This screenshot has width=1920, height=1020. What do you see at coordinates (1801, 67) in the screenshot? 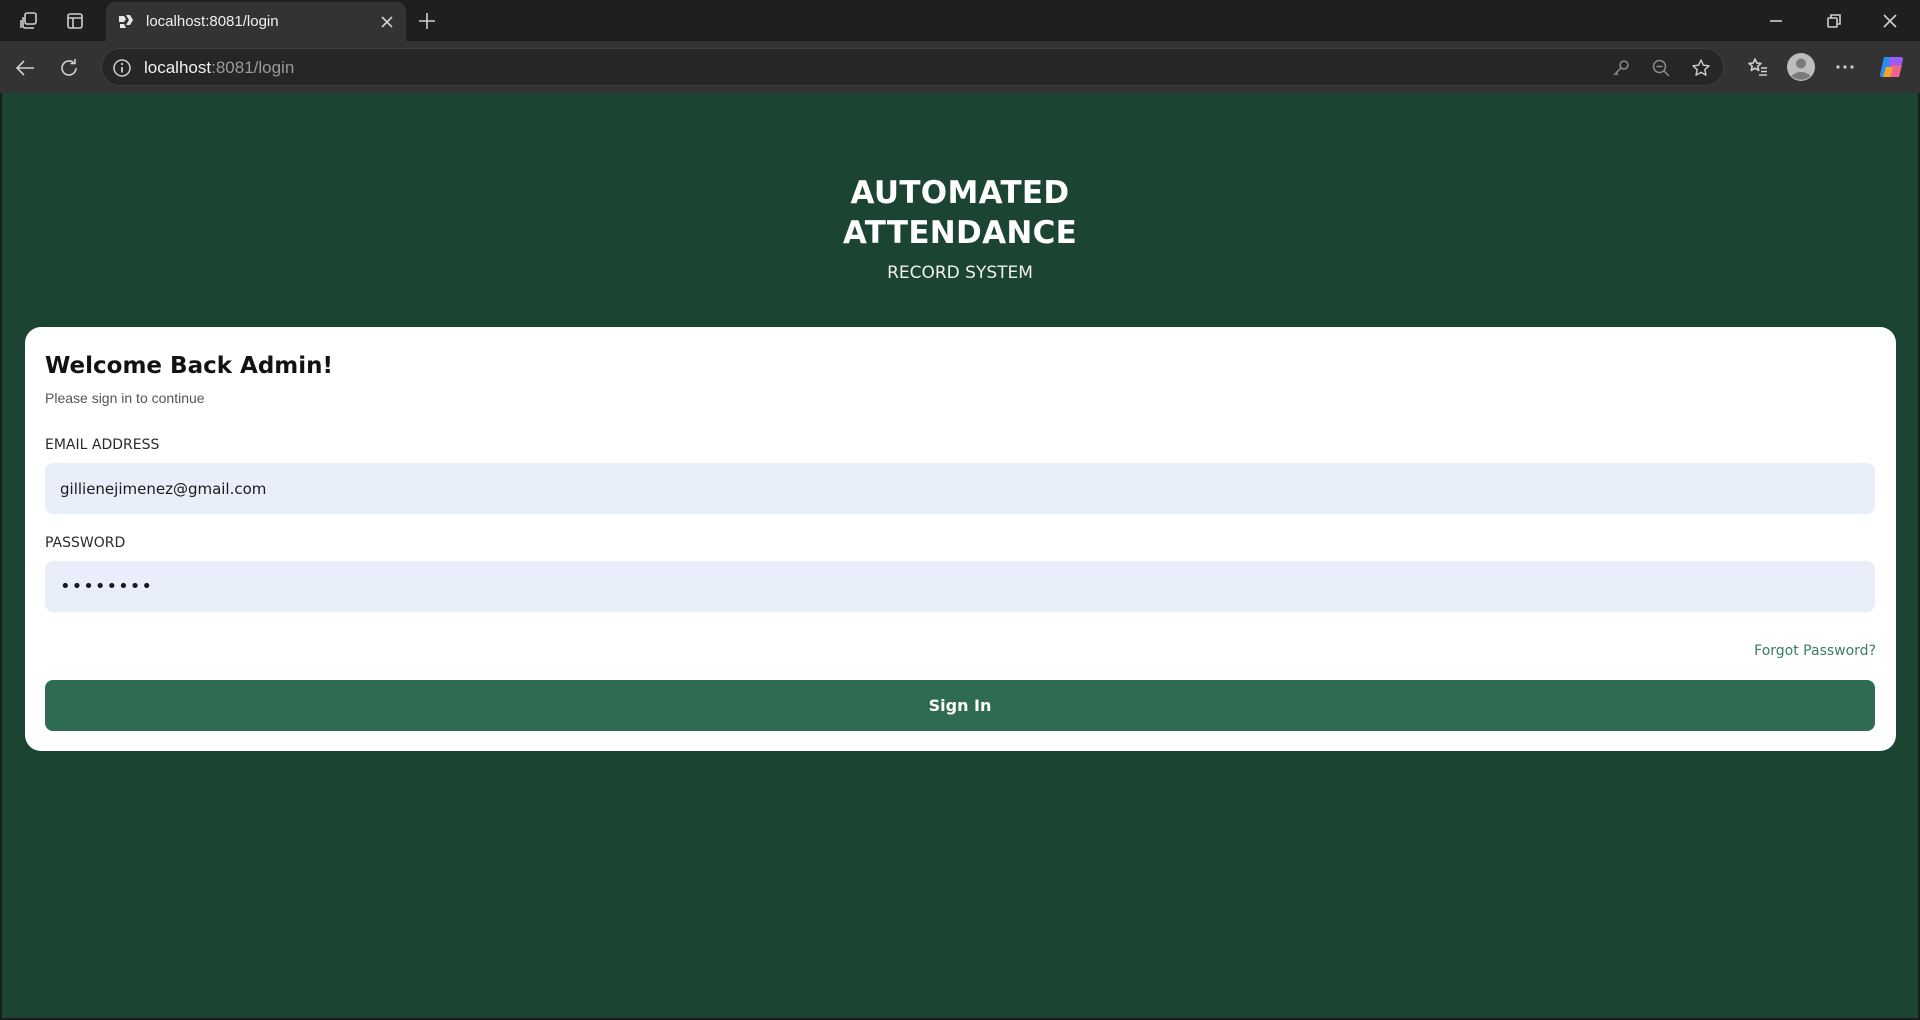
I see `profile-icon` at bounding box center [1801, 67].